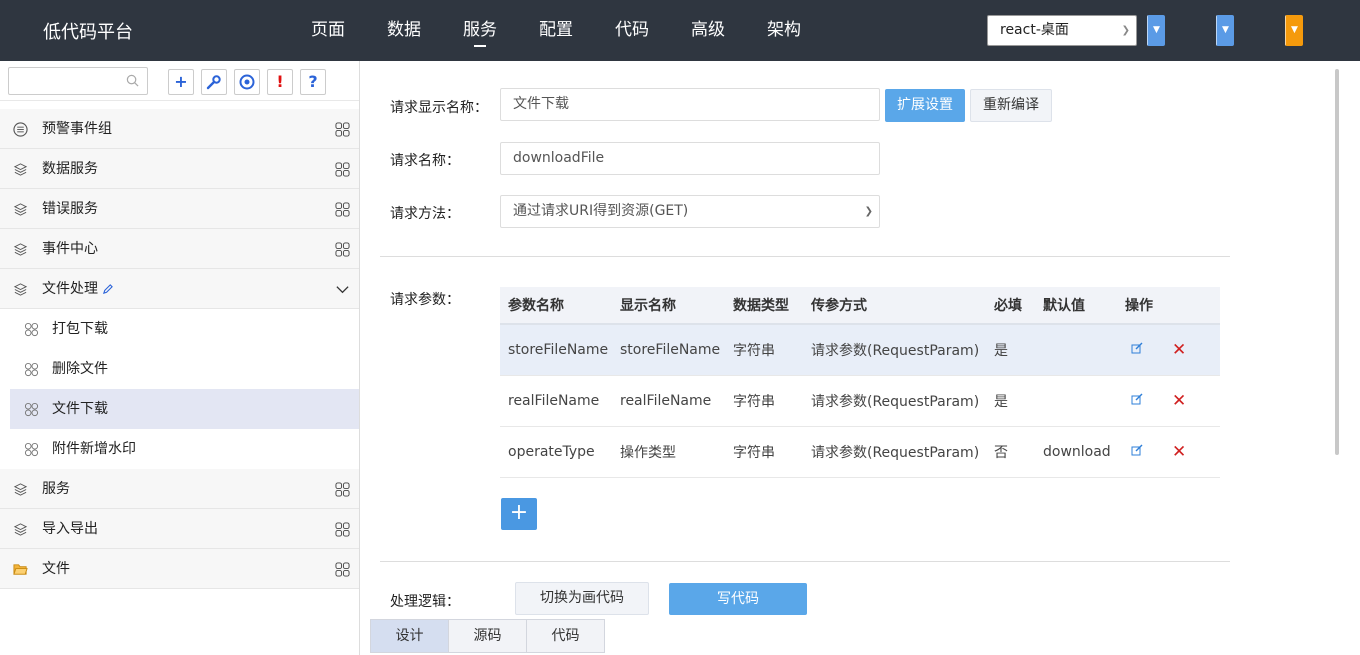 The width and height of the screenshot is (1360, 655). Describe the element at coordinates (179, 169) in the screenshot. I see `tree-group-data-services: 数据服务` at that location.